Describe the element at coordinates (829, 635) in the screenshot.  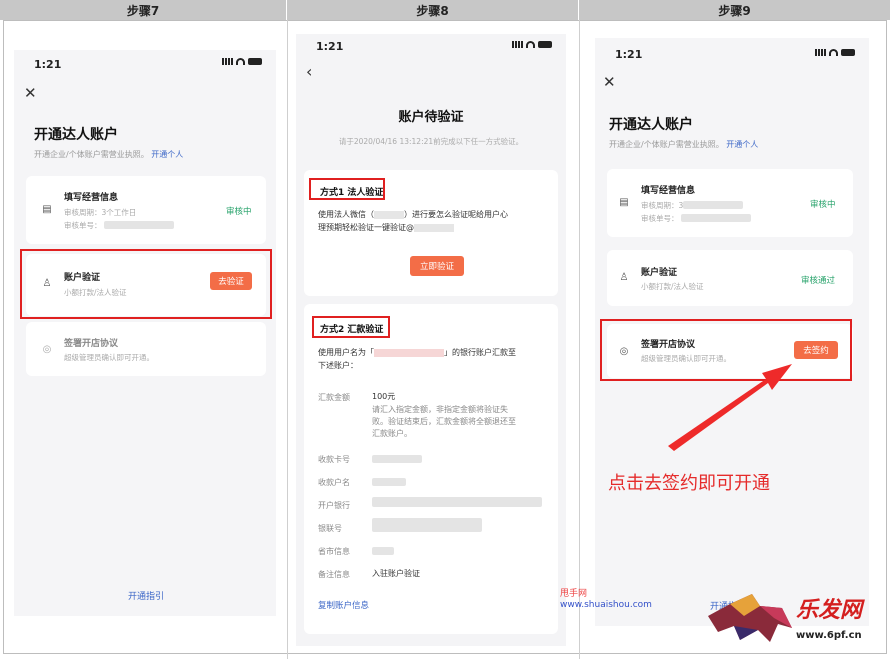
I see `logo-url: www.6pf.cn` at that location.